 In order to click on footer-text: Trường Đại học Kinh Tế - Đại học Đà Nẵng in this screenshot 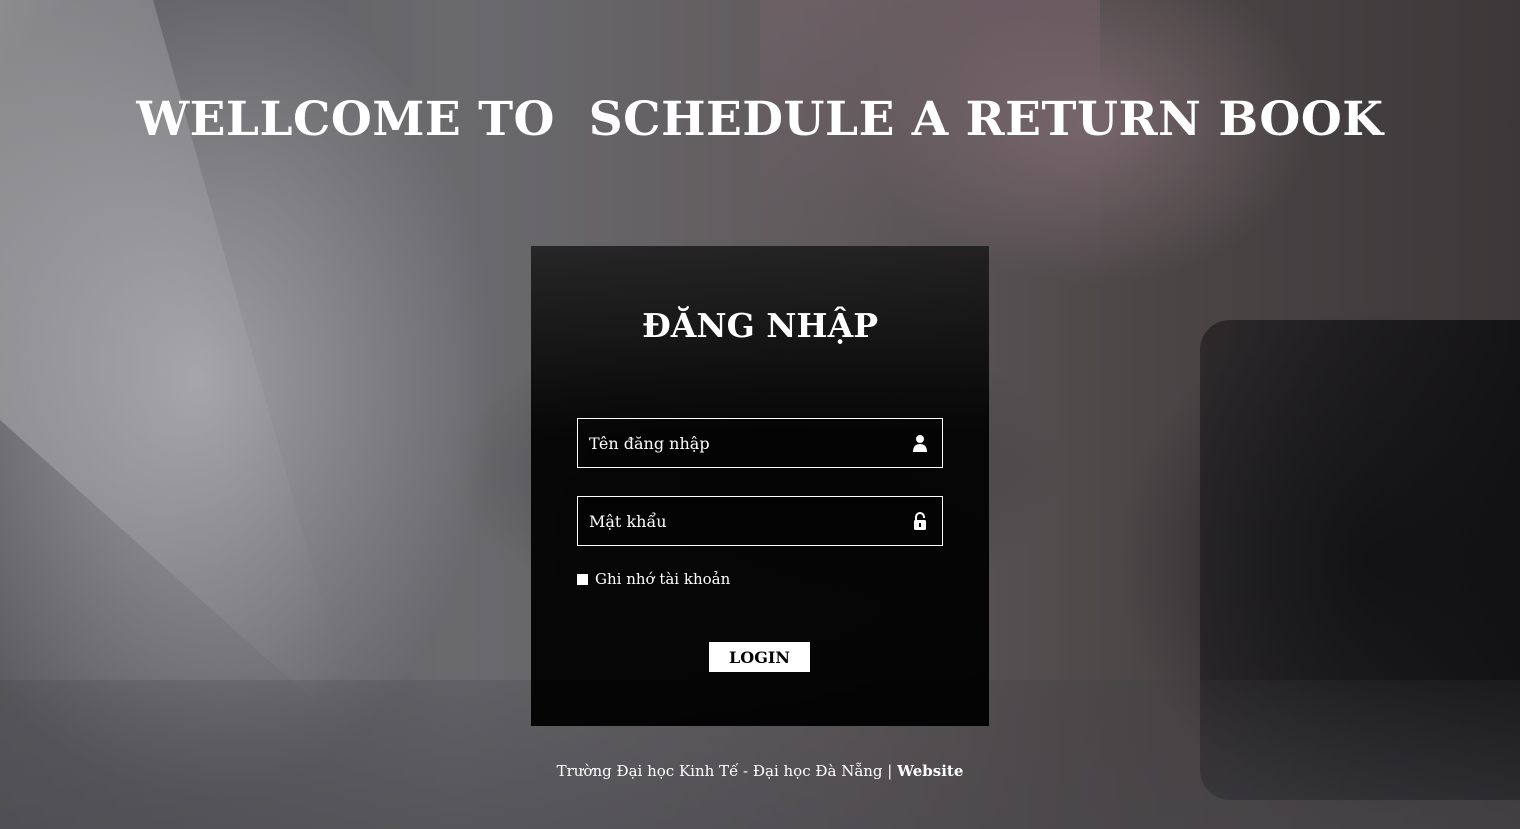, I will do `click(719, 771)`.